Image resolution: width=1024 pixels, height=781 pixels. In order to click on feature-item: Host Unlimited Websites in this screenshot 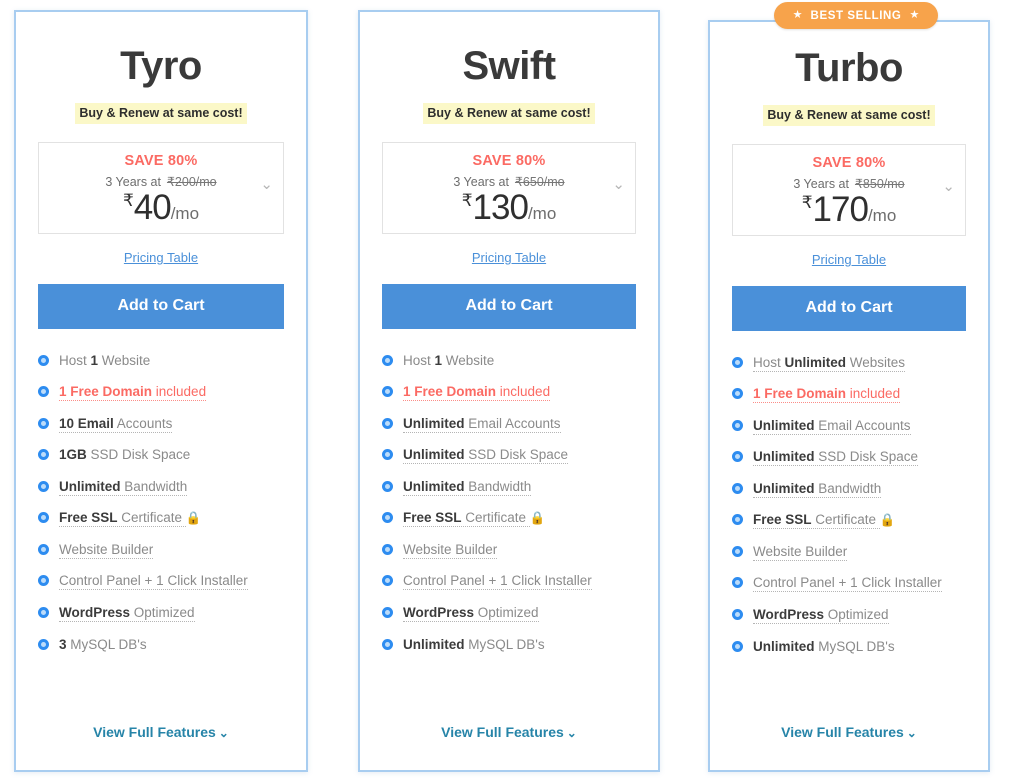, I will do `click(849, 363)`.